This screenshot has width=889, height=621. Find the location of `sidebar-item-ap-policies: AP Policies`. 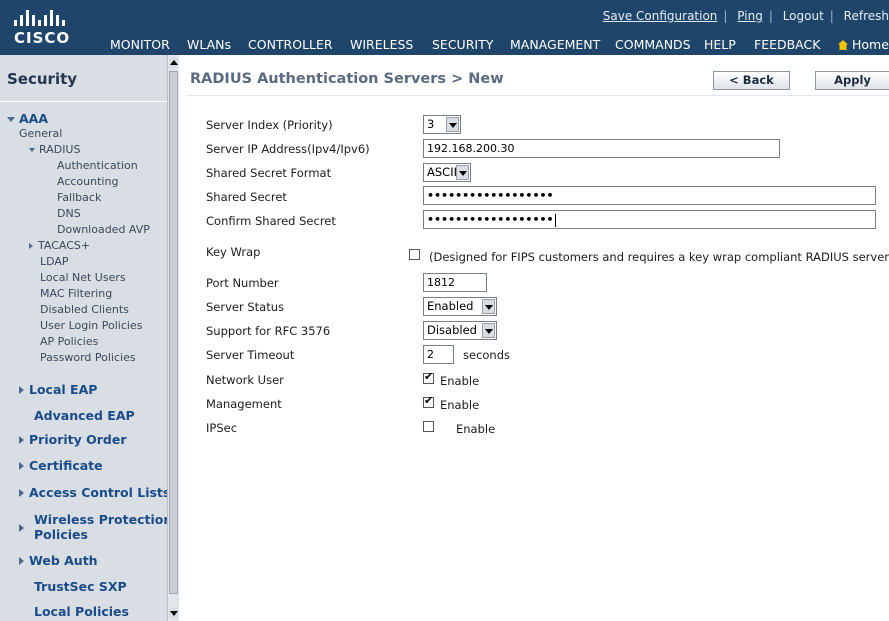

sidebar-item-ap-policies: AP Policies is located at coordinates (69, 341).